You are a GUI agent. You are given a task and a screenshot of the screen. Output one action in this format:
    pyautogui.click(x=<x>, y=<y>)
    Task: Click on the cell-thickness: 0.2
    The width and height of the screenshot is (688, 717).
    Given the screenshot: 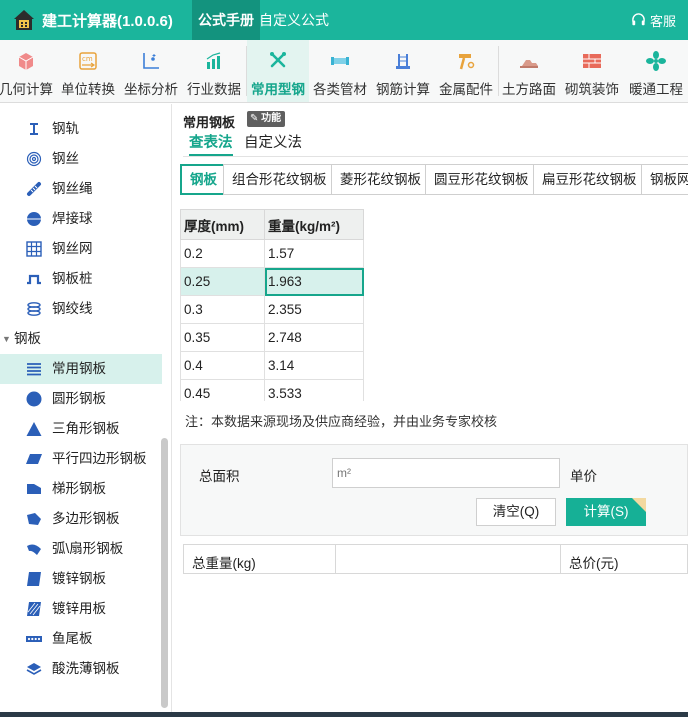 What is the action you would take?
    pyautogui.click(x=222, y=253)
    